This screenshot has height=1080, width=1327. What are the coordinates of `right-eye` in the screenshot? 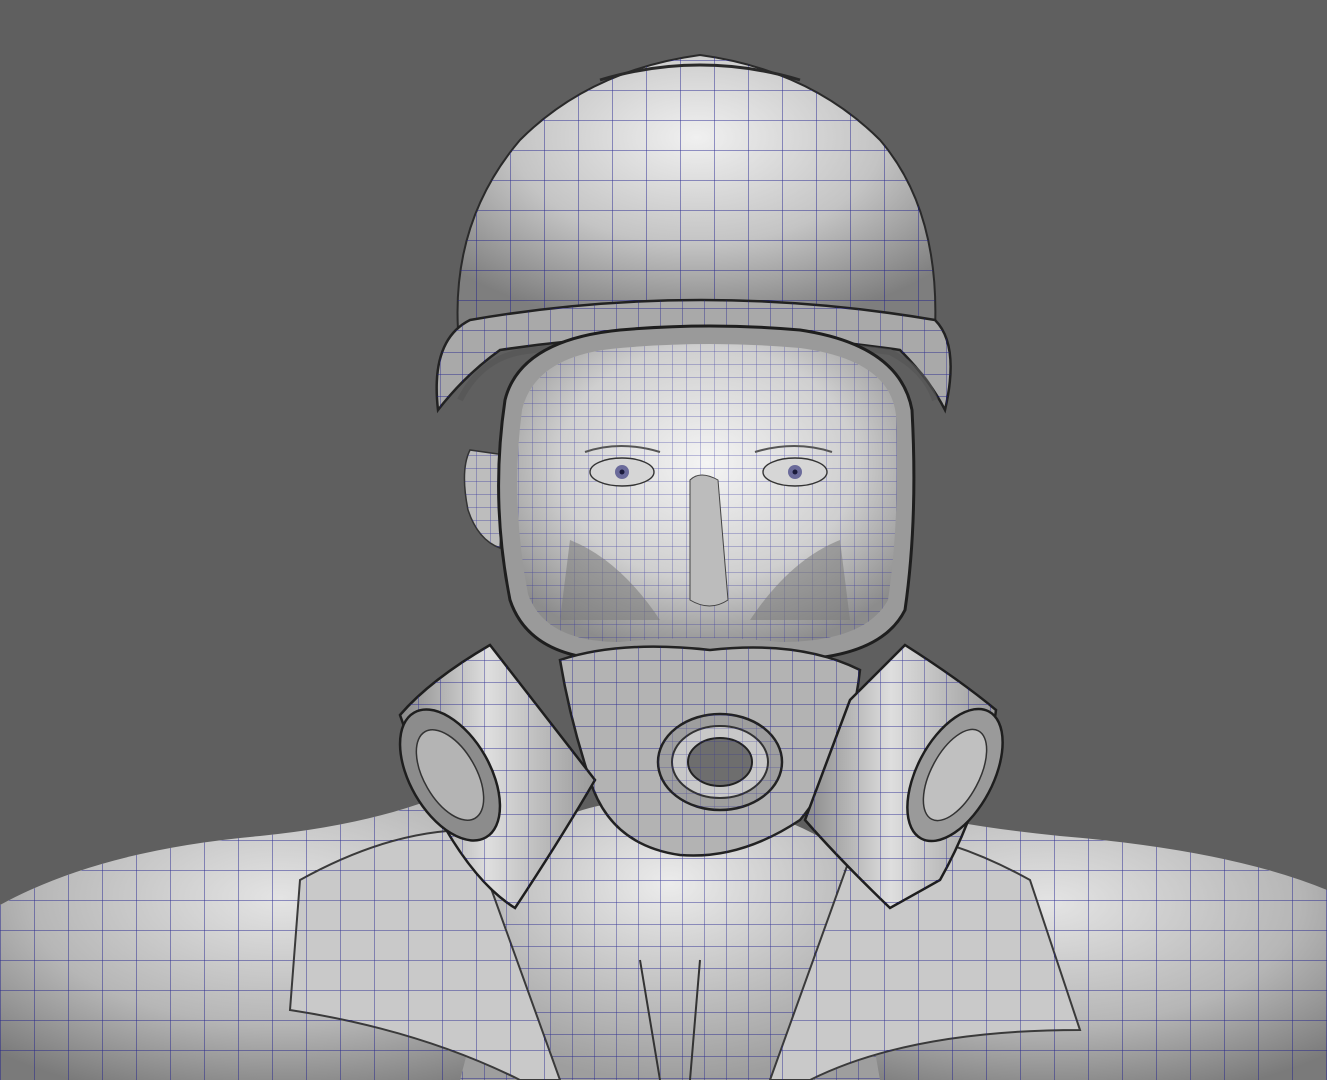 It's located at (795, 472).